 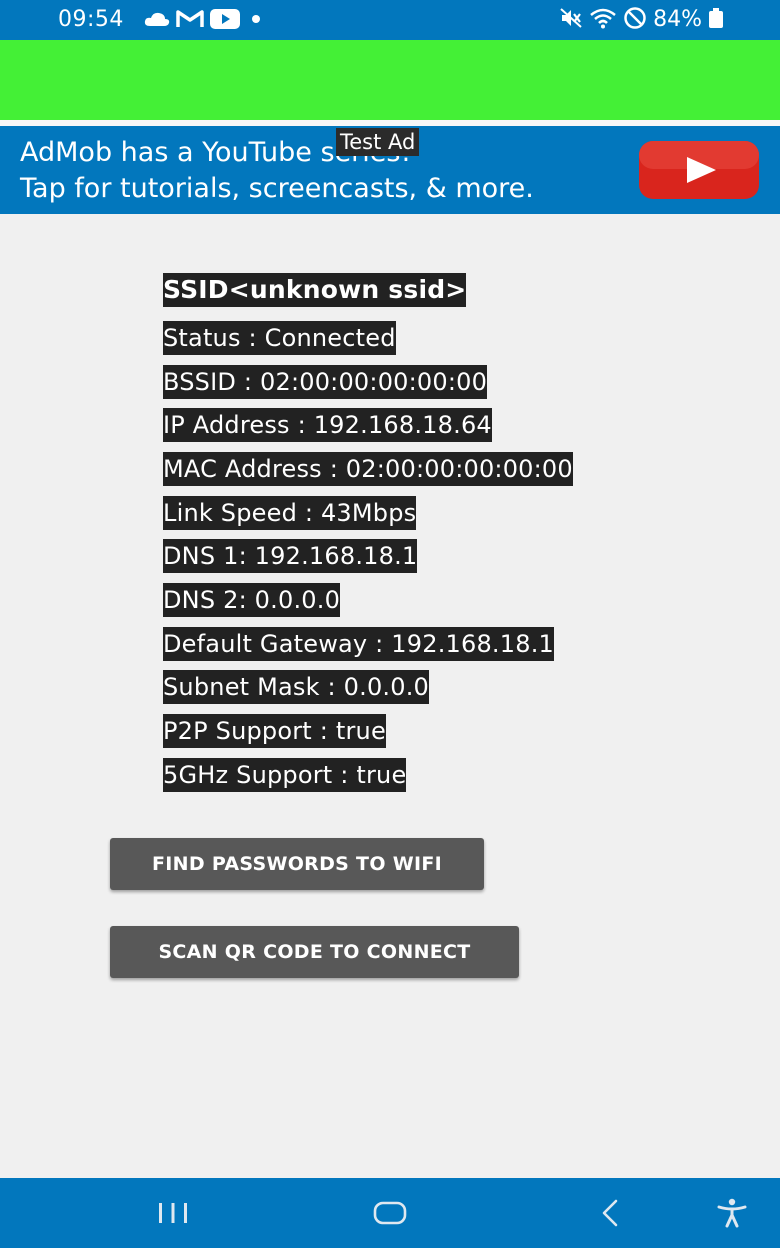 I want to click on bssid-label: BSSID : 02:00:00:00:00:00, so click(x=325, y=382).